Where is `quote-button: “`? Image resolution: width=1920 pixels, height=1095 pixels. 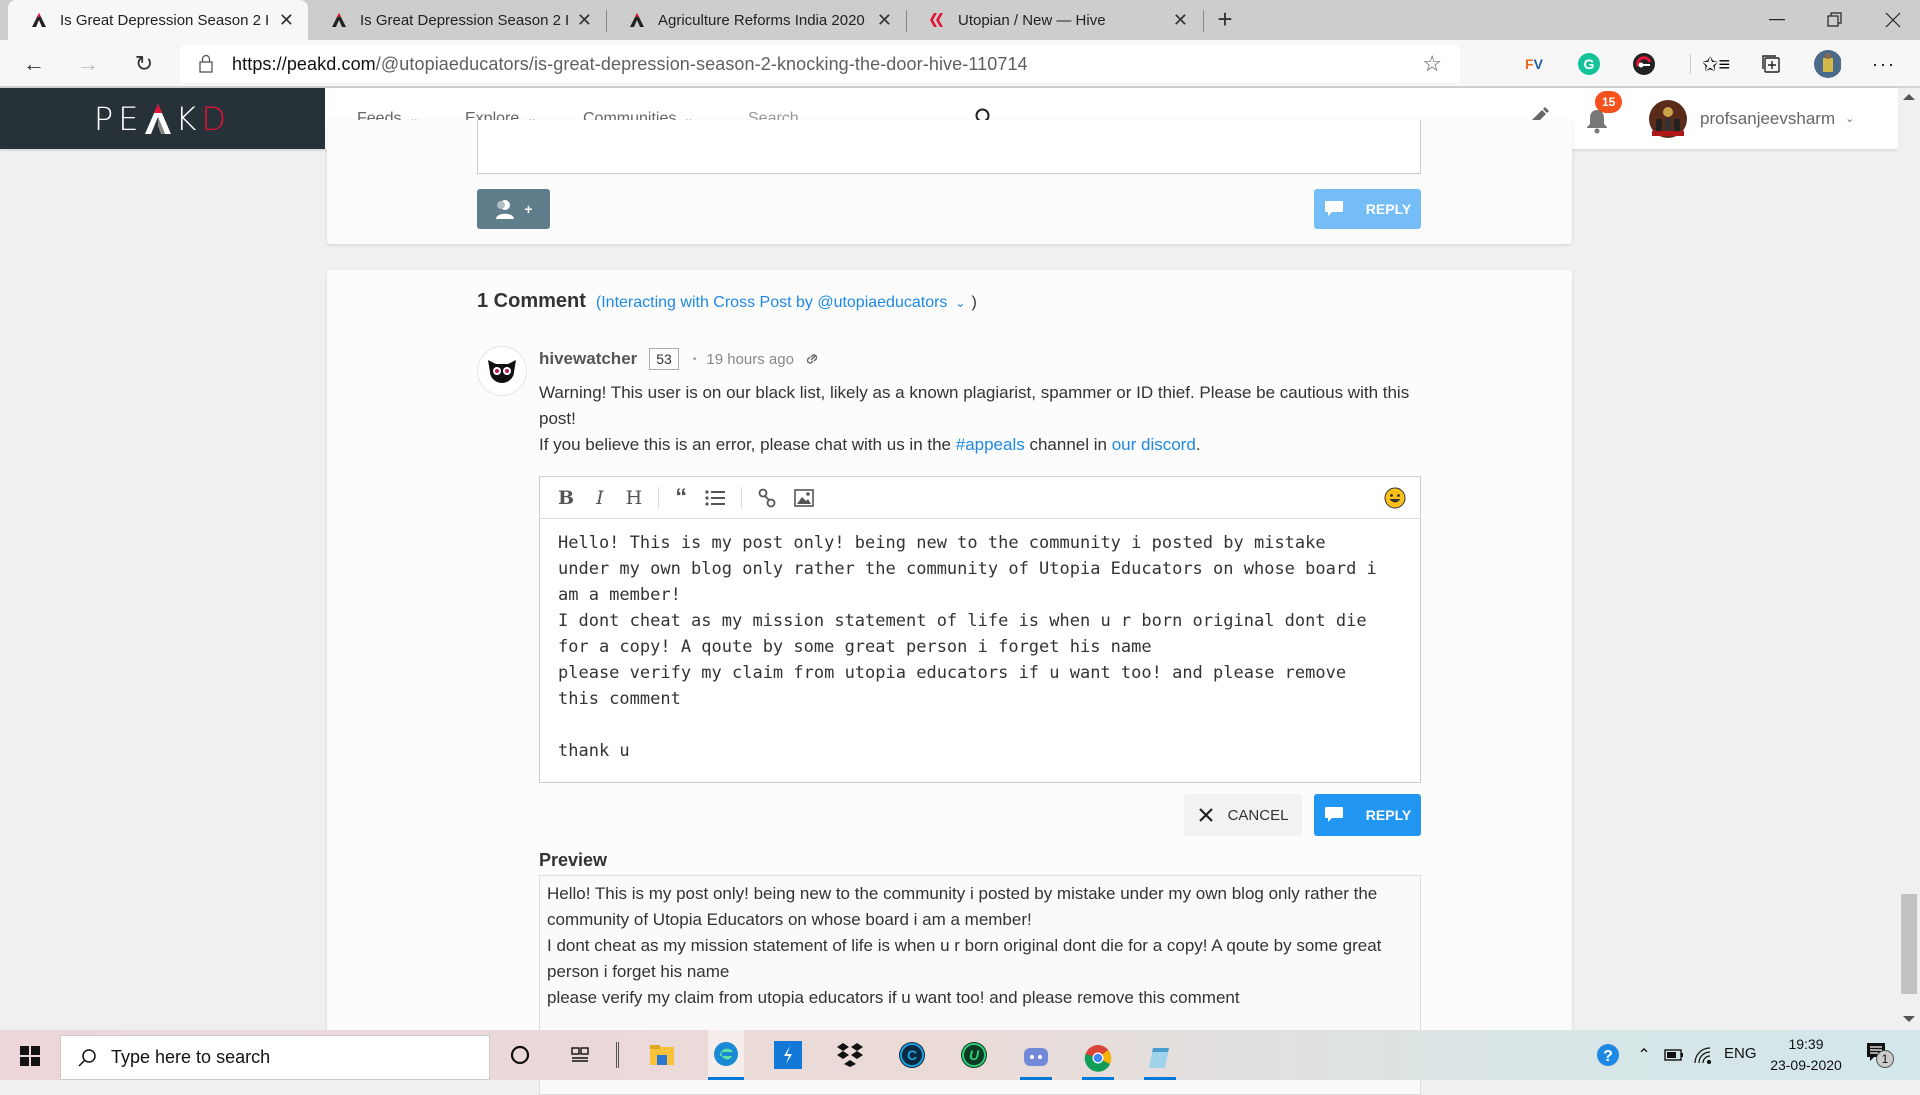 quote-button: “ is located at coordinates (681, 497).